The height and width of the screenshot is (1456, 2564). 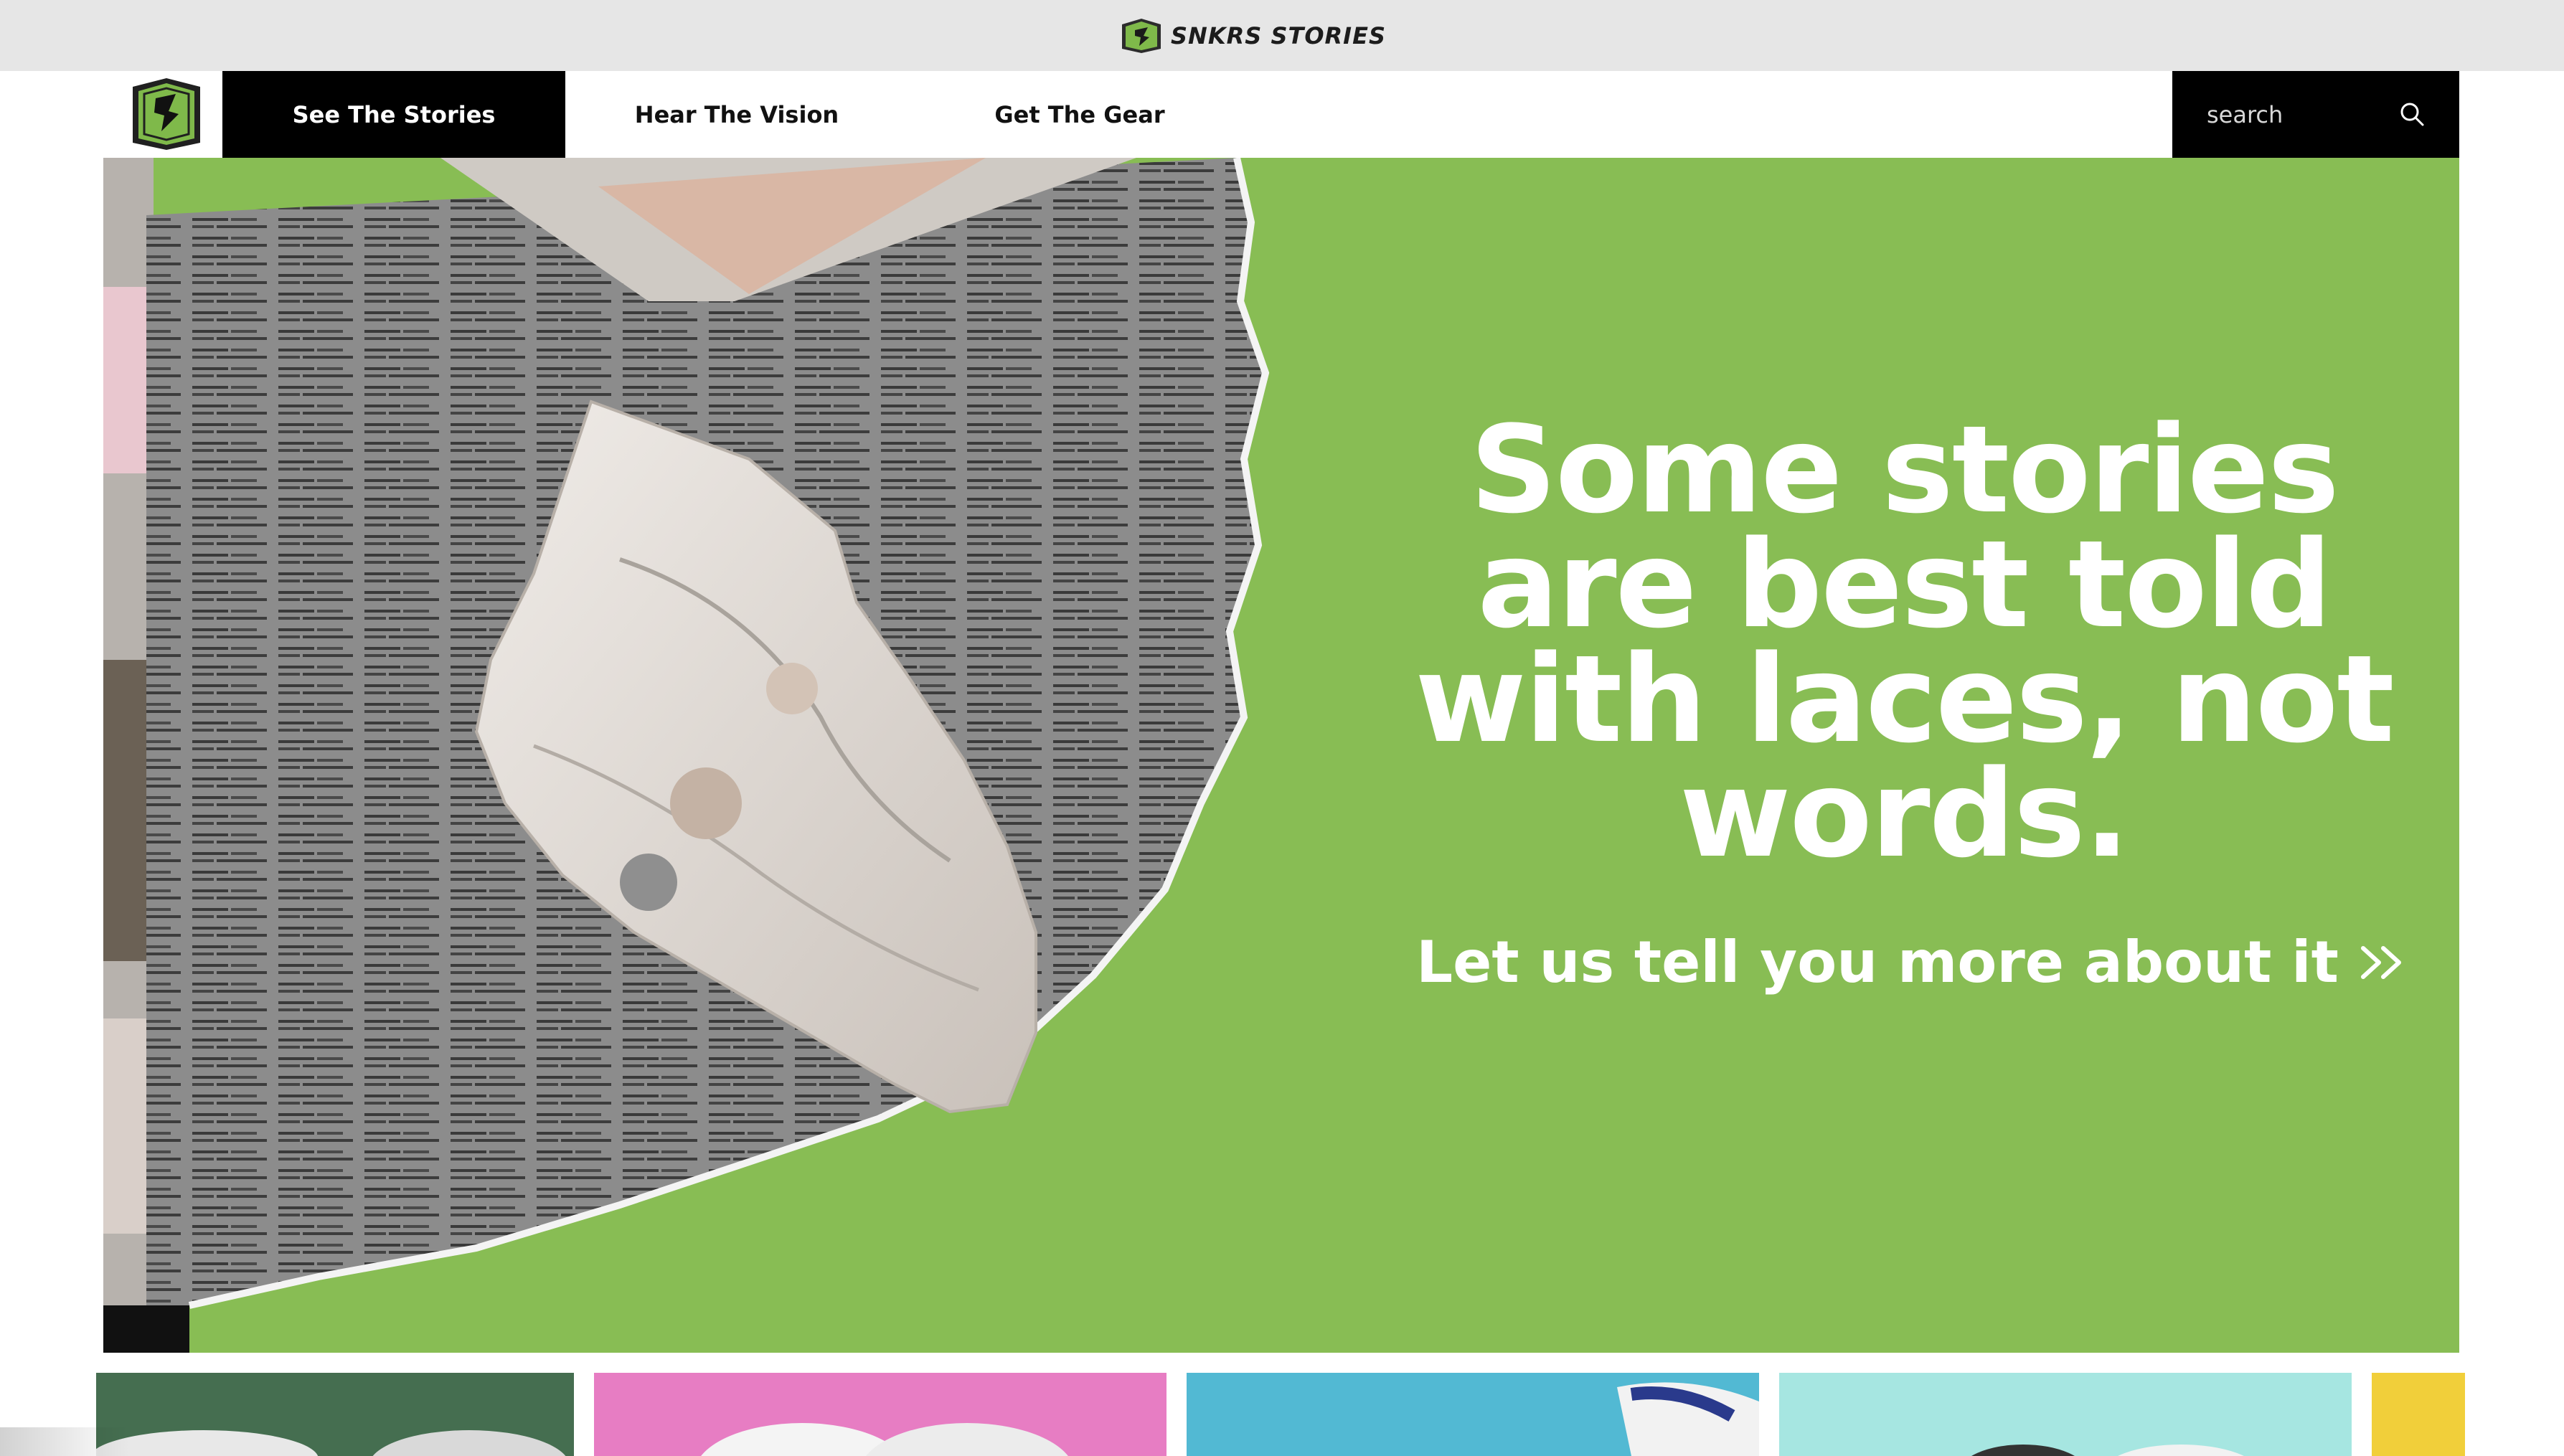 I want to click on nav-get-the-gear: Get The Gear, so click(x=1079, y=114).